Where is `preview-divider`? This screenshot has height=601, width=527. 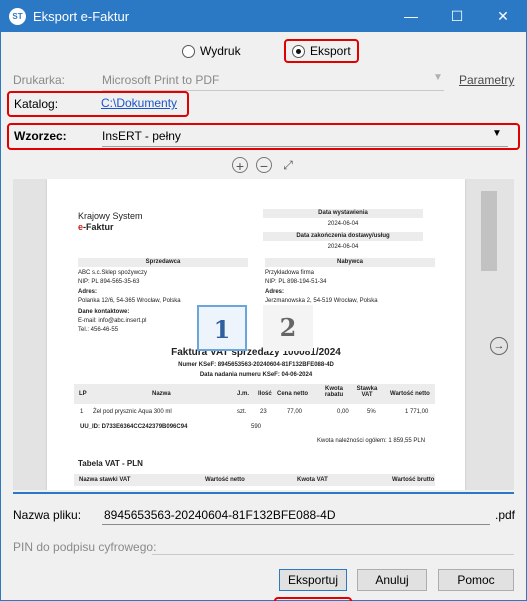 preview-divider is located at coordinates (263, 493).